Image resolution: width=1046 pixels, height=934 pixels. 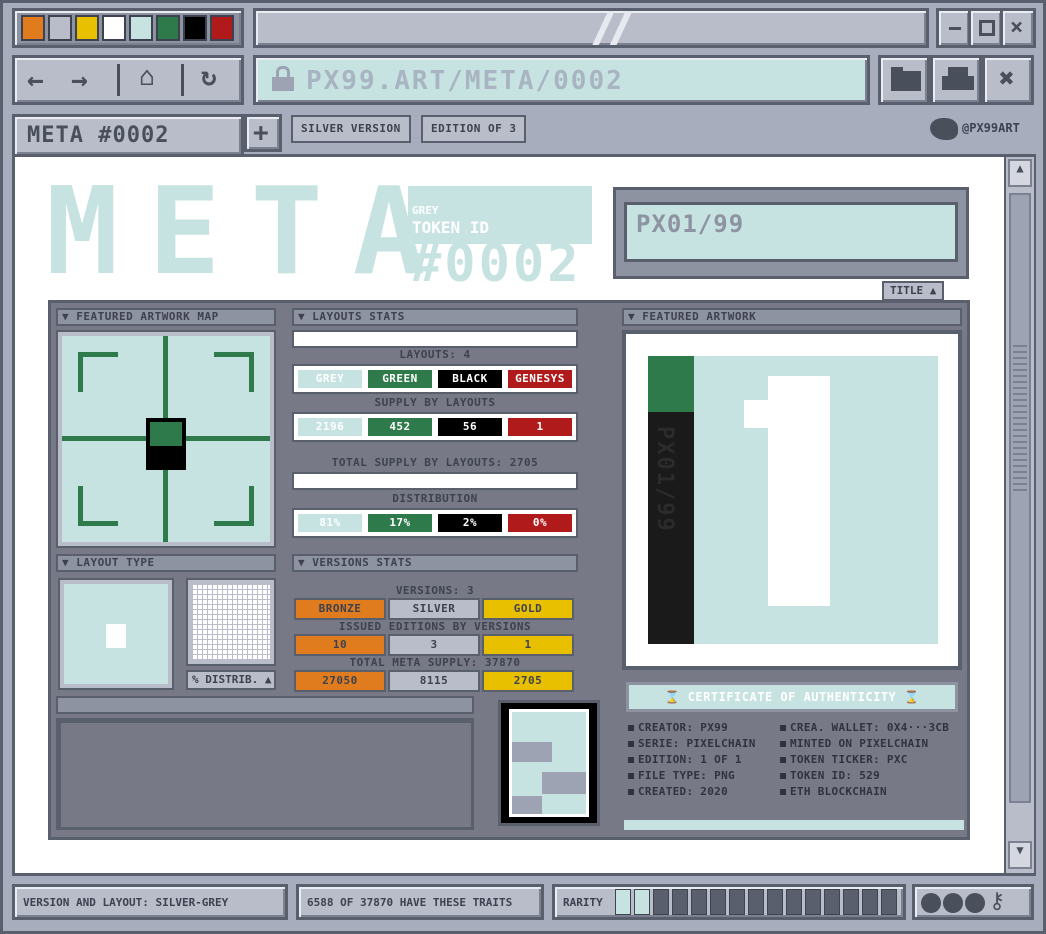 What do you see at coordinates (792, 500) in the screenshot?
I see `featured-artwork: PX01/99` at bounding box center [792, 500].